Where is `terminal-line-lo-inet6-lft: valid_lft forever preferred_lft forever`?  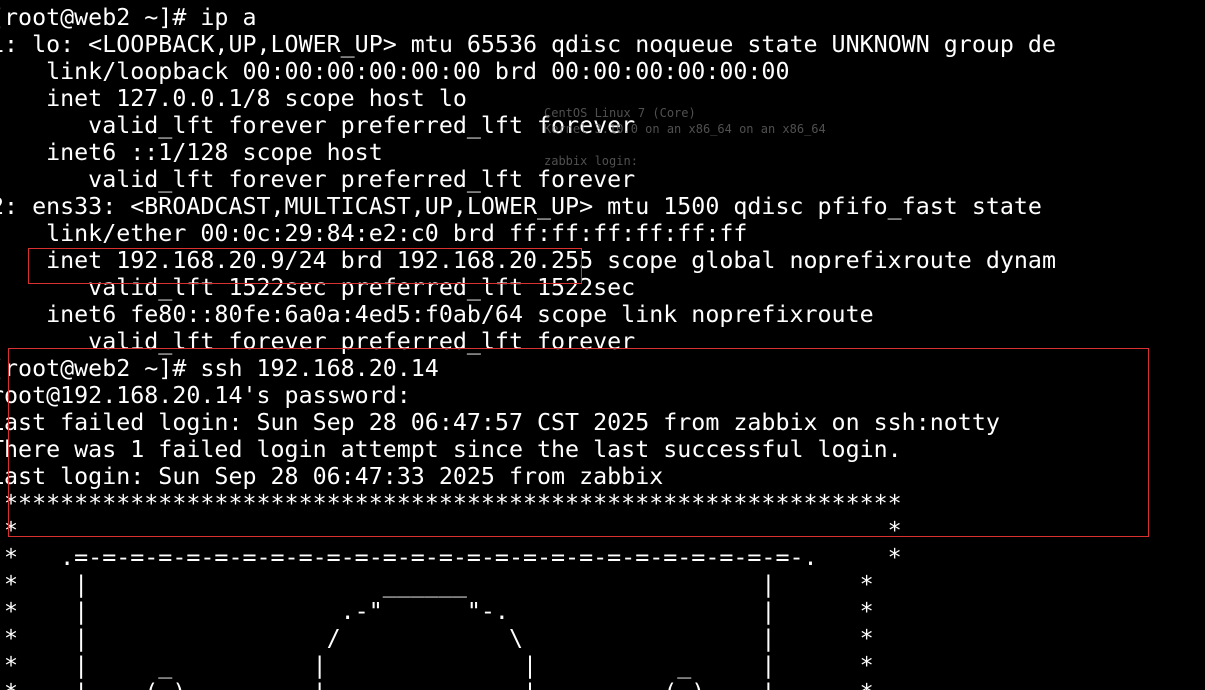
terminal-line-lo-inet6-lft: valid_lft forever preferred_lft forever is located at coordinates (318, 179).